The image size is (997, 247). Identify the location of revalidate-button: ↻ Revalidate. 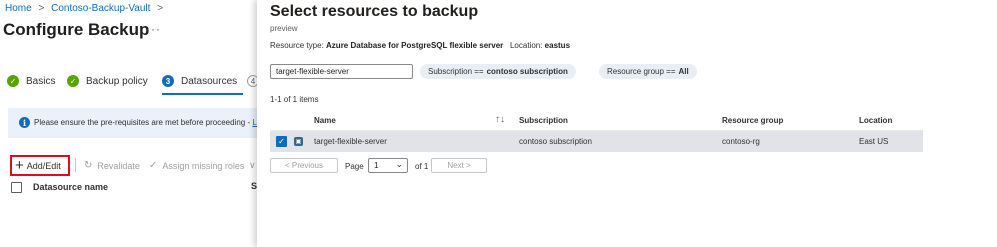
(112, 165).